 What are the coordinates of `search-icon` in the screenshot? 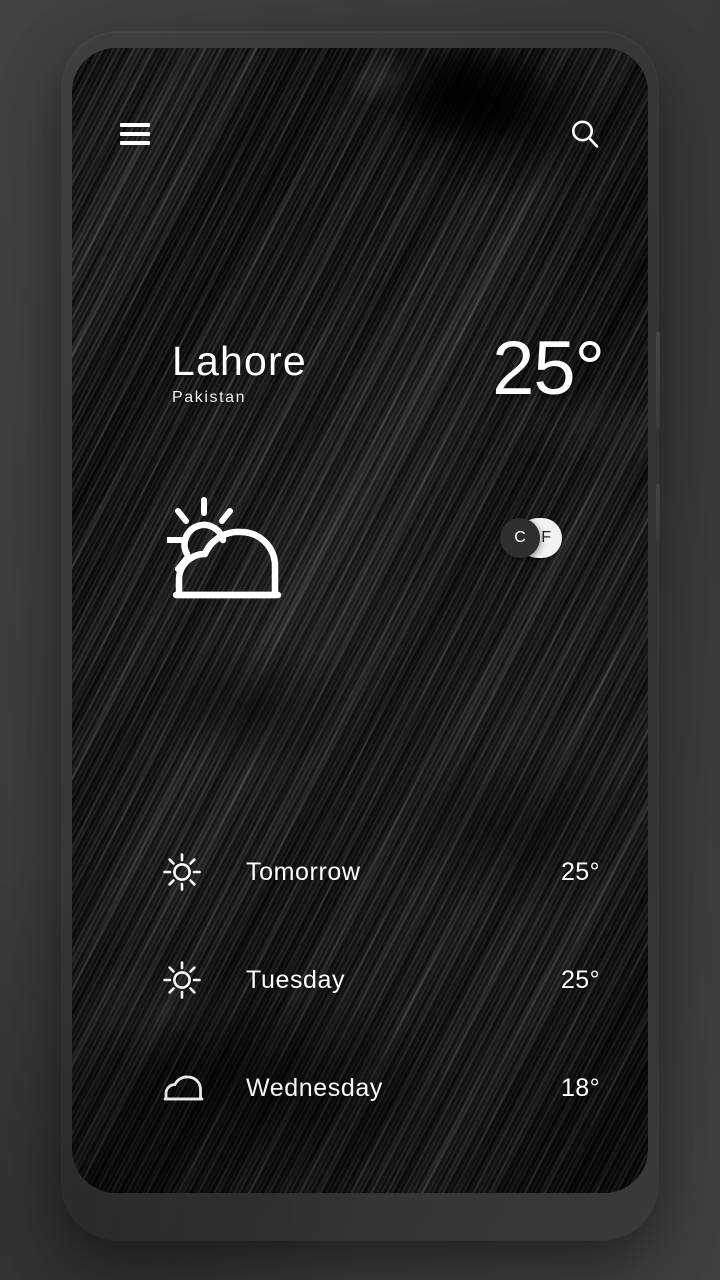 It's located at (585, 134).